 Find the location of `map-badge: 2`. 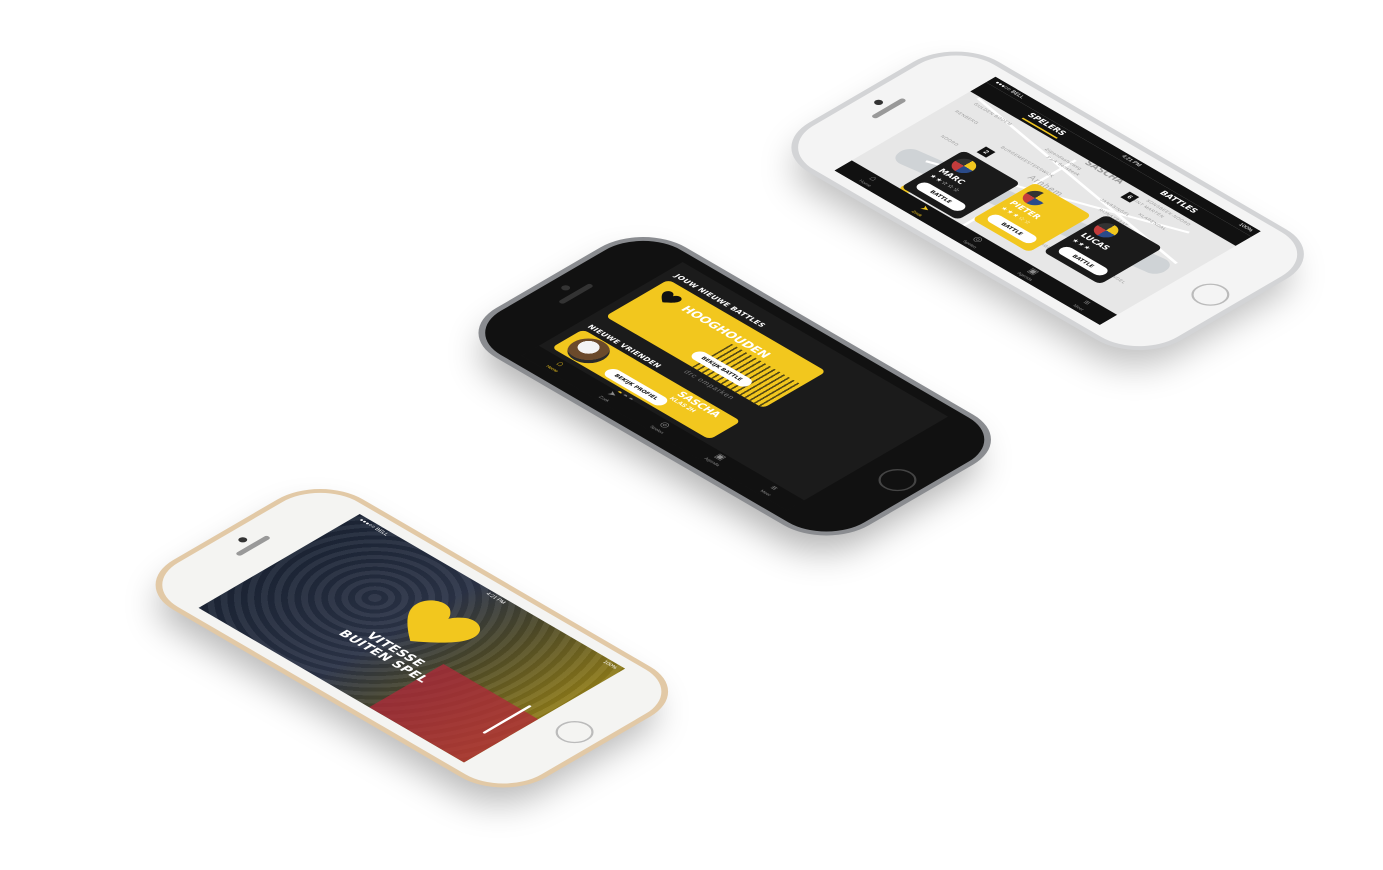

map-badge: 2 is located at coordinates (986, 152).